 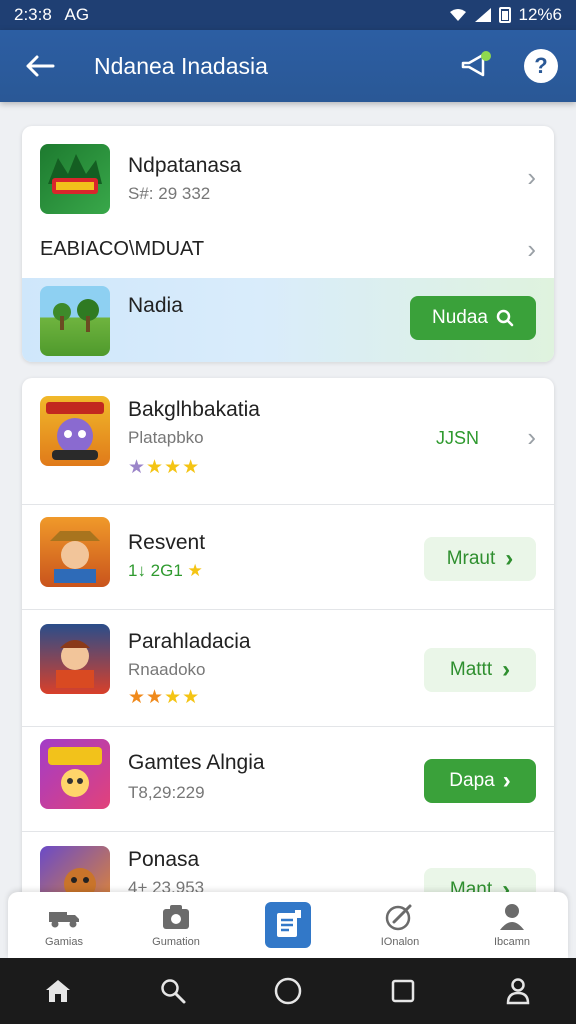 What do you see at coordinates (471, 669) in the screenshot?
I see `button-label: Mattt` at bounding box center [471, 669].